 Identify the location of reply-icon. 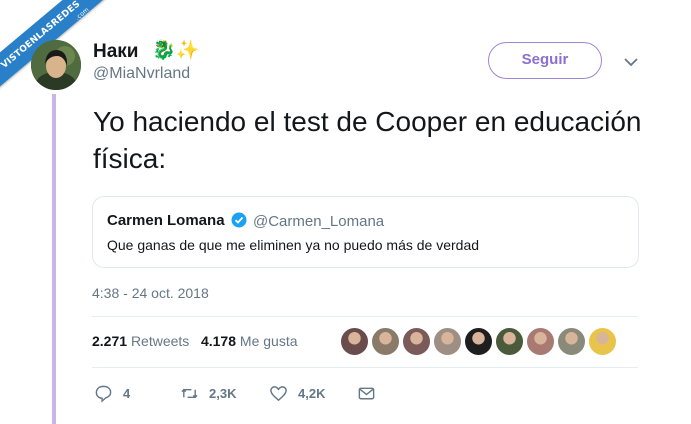
(103, 394).